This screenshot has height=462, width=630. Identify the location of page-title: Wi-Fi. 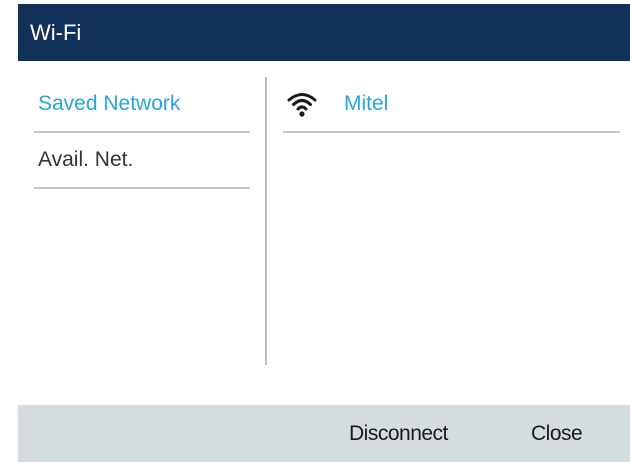
(56, 32).